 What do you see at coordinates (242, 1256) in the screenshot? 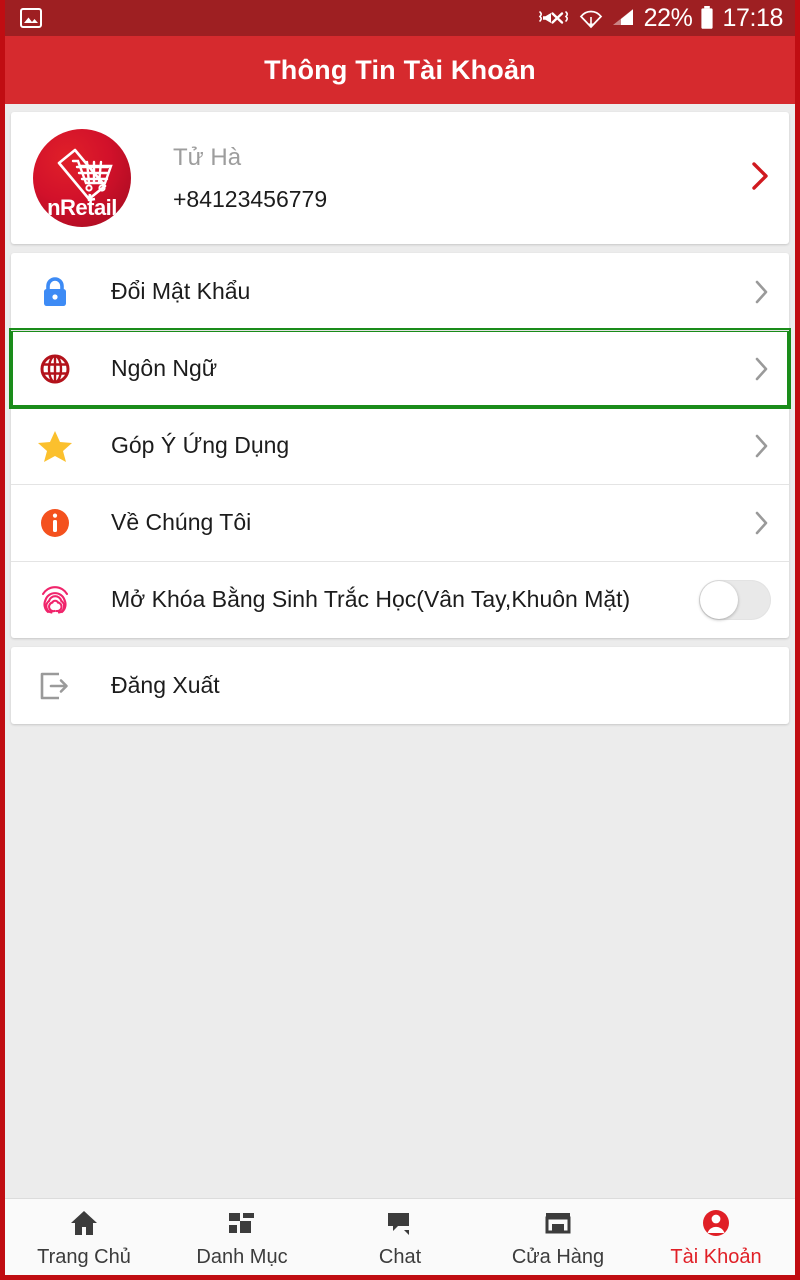
I see `nav-item-label: Danh Mục` at bounding box center [242, 1256].